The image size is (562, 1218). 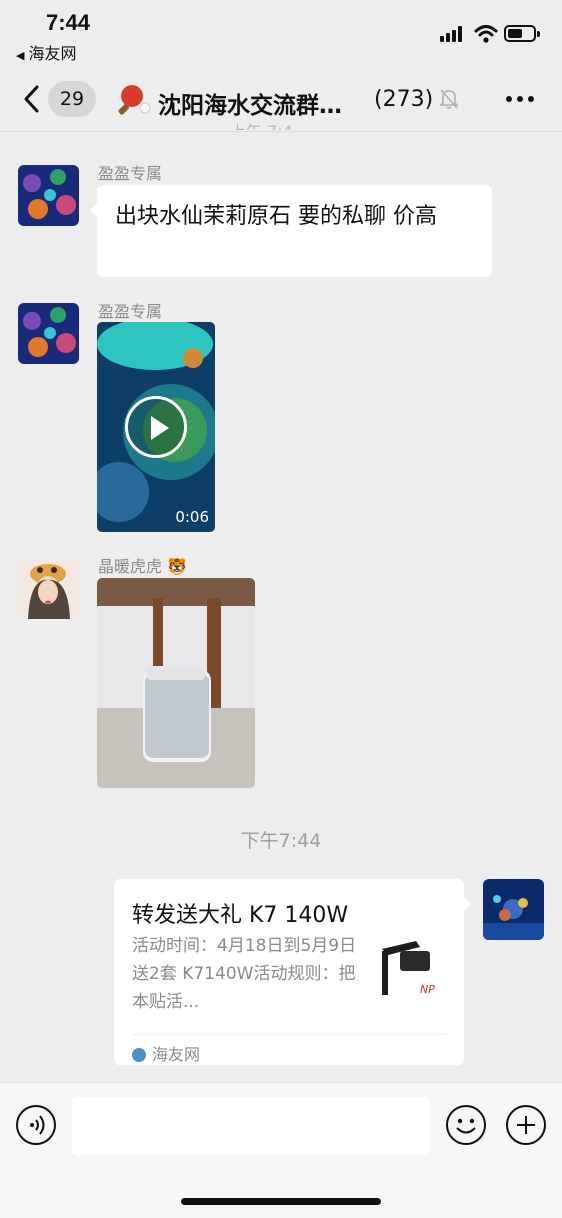 What do you see at coordinates (289, 1034) in the screenshot?
I see `card-divider` at bounding box center [289, 1034].